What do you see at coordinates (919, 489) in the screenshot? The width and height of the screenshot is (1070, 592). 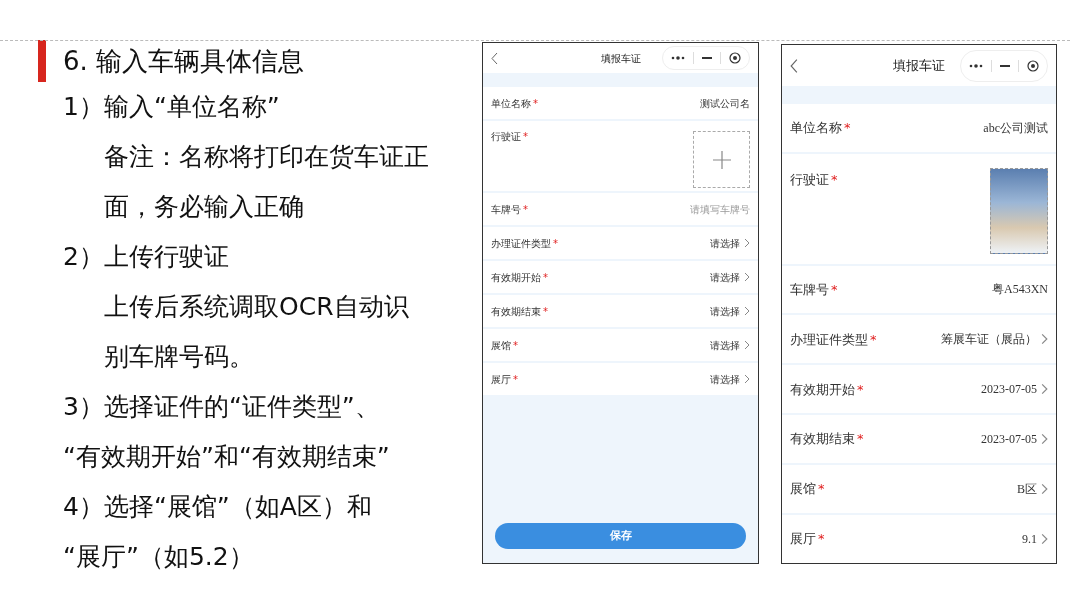 I see `form-row: 展馆* B区` at bounding box center [919, 489].